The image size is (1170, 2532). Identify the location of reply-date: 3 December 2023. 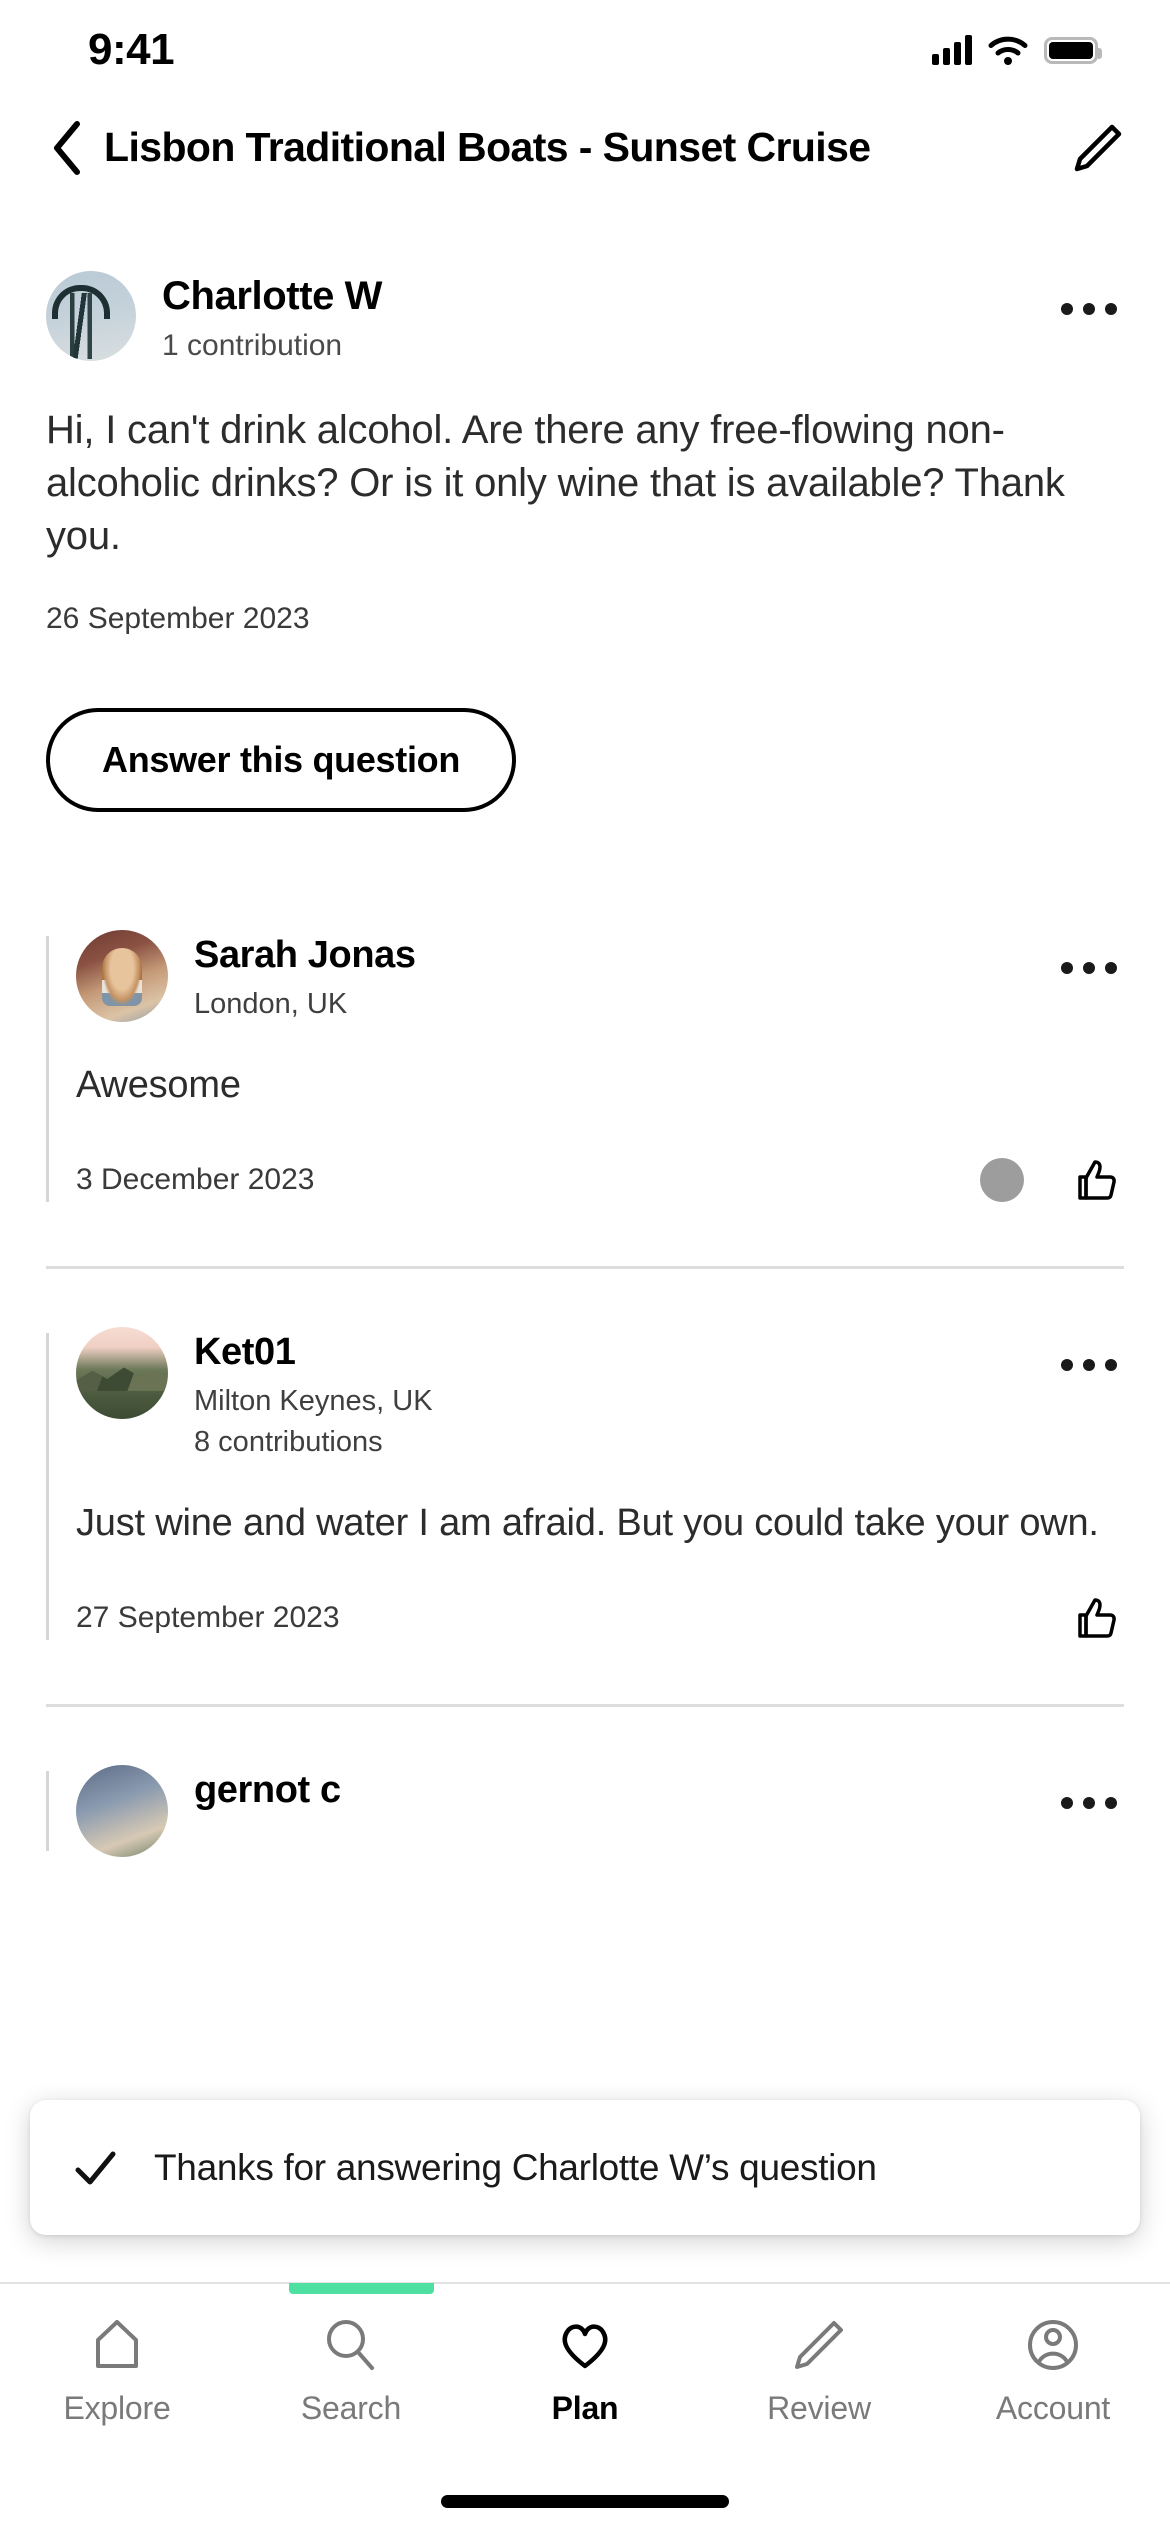
(195, 1179).